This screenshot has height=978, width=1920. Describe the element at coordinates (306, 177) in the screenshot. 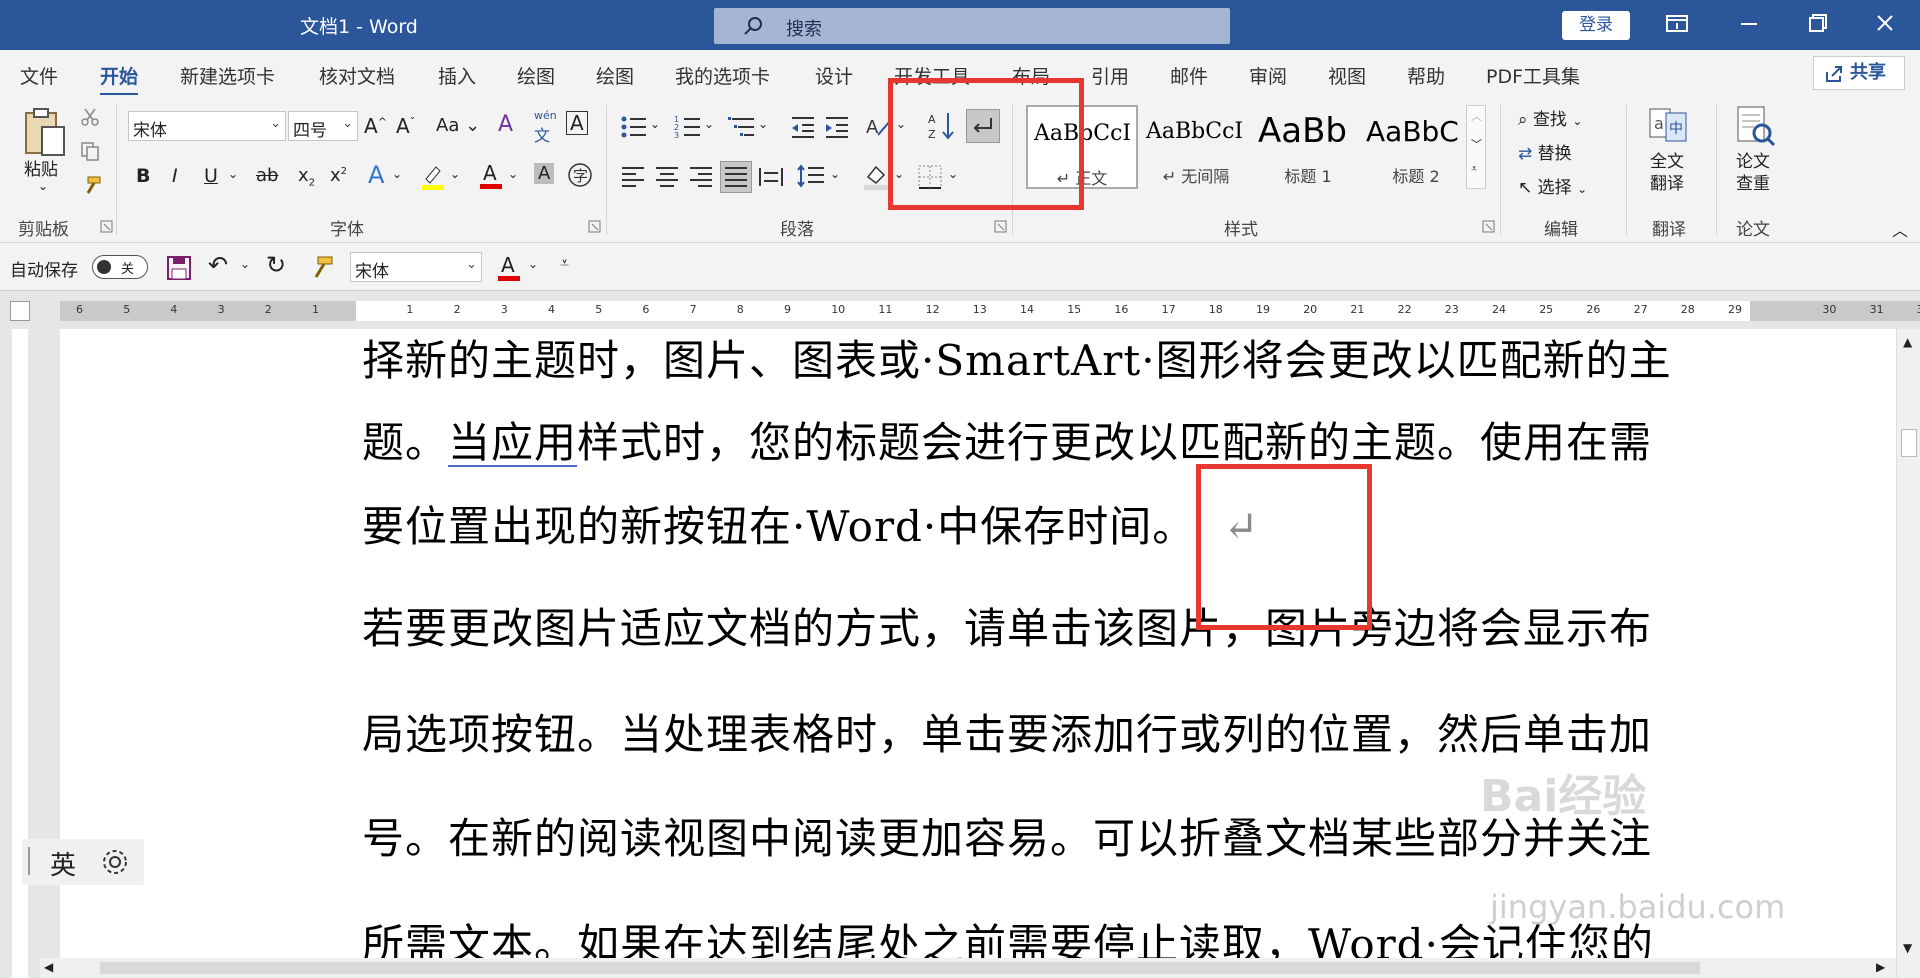

I see `subscript-icon: x2` at that location.